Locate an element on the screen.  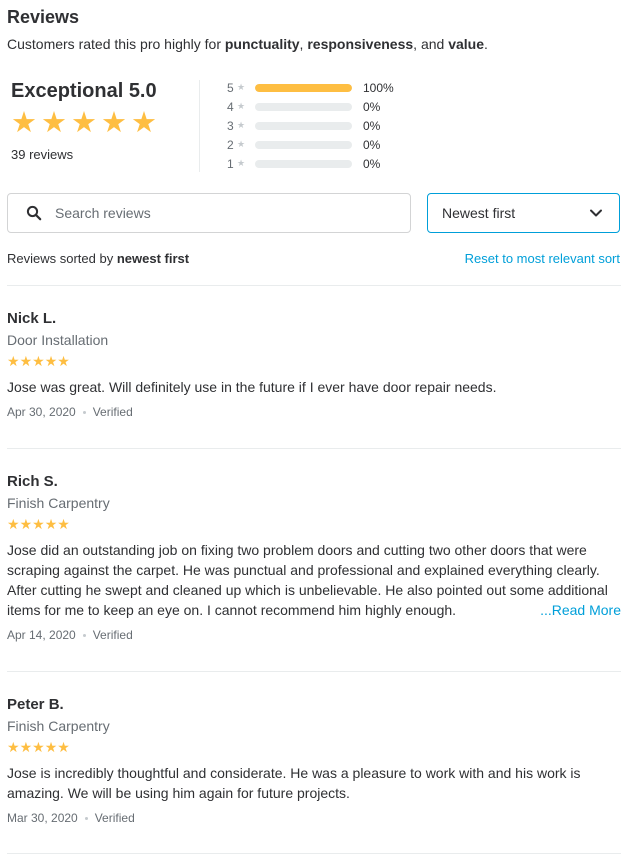
histogram-row: 3 ★ 0% is located at coordinates (310, 125).